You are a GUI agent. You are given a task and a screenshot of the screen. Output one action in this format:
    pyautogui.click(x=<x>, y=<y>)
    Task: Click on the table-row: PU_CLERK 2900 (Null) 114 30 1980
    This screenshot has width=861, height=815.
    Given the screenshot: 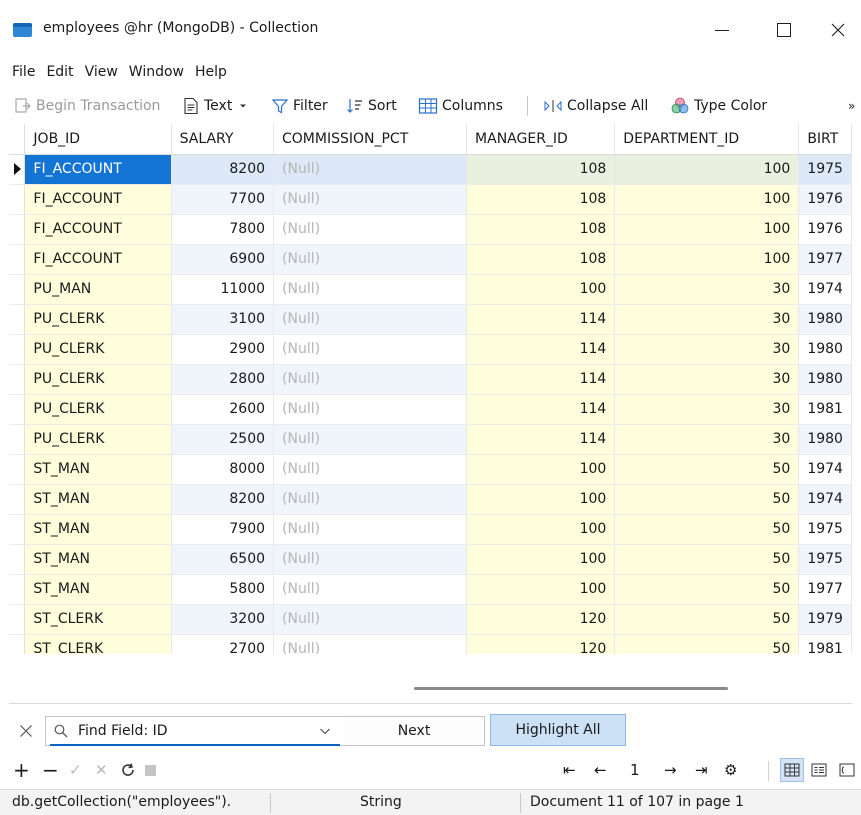 What is the action you would take?
    pyautogui.click(x=430, y=349)
    